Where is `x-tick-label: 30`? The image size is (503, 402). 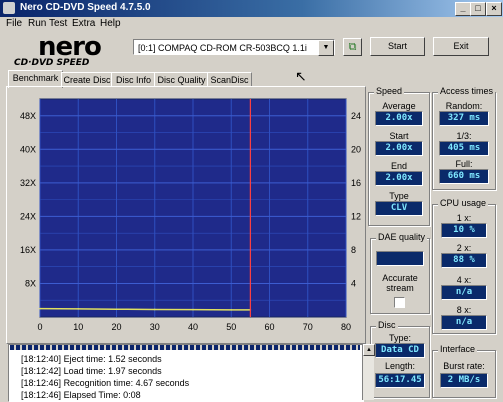 x-tick-label: 30 is located at coordinates (155, 327).